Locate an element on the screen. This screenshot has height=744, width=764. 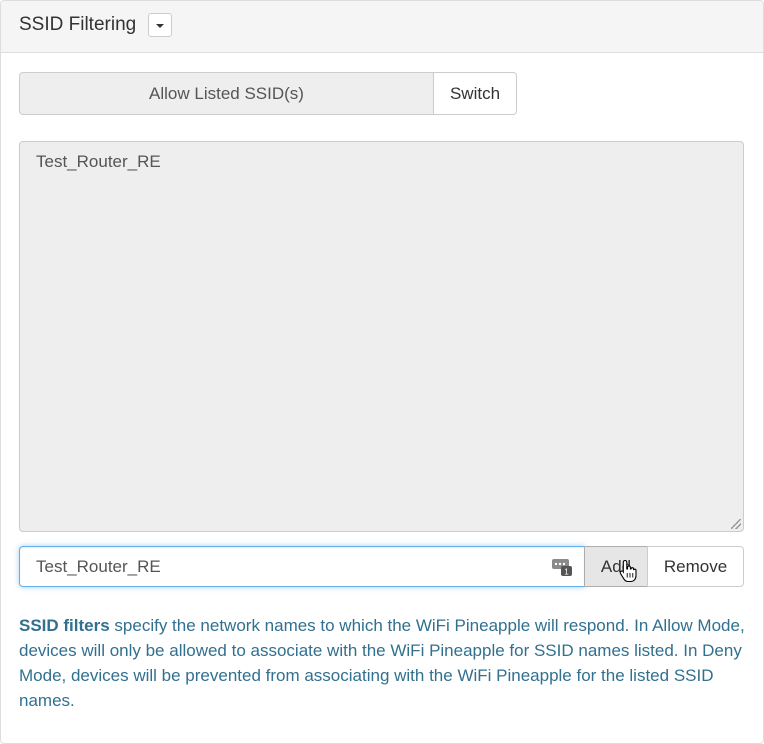
ssid-list-content: Test_Router_RE is located at coordinates (98, 161).